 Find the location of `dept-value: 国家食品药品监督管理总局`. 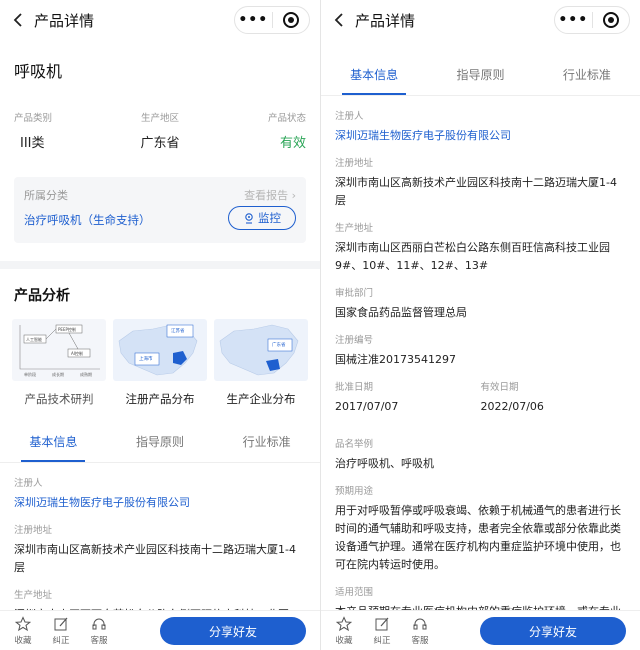

dept-value: 国家食品药品监督管理总局 is located at coordinates (401, 312).